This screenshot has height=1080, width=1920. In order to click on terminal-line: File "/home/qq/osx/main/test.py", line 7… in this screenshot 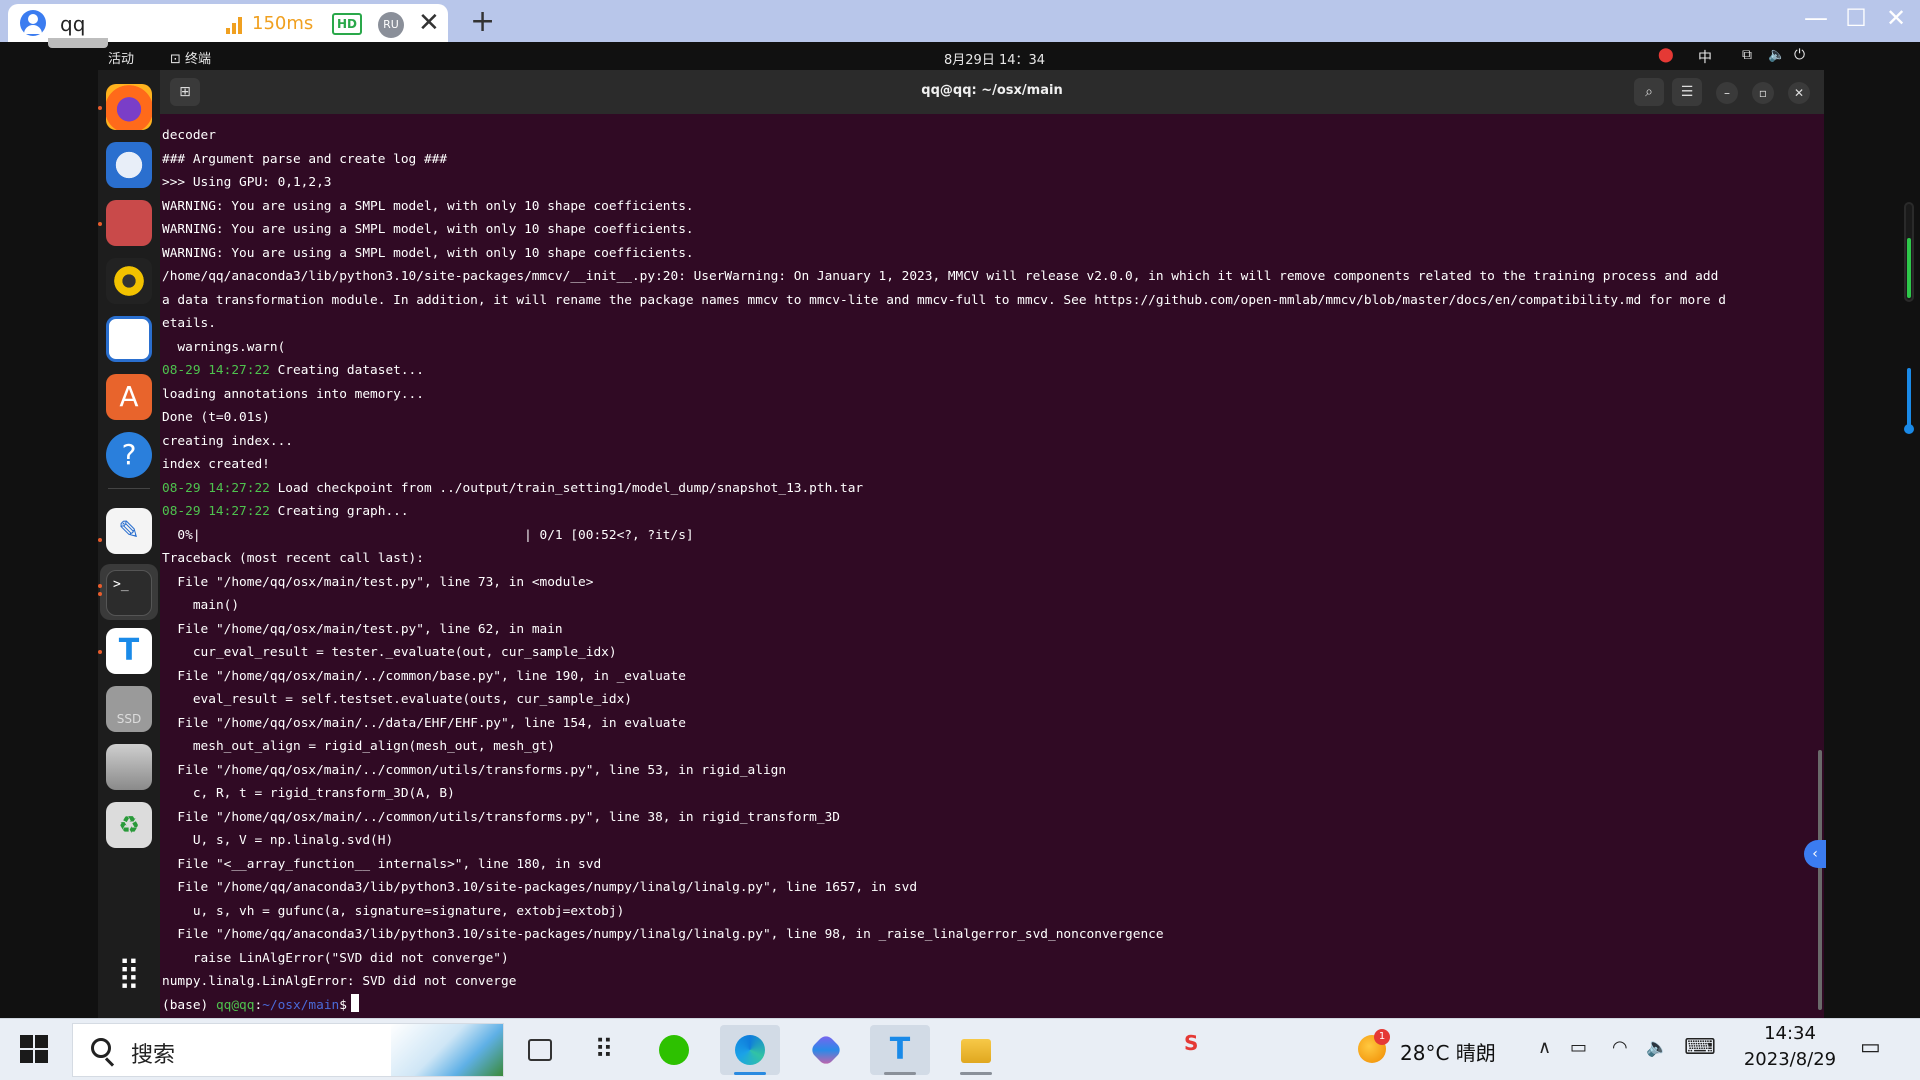, I will do `click(987, 583)`.